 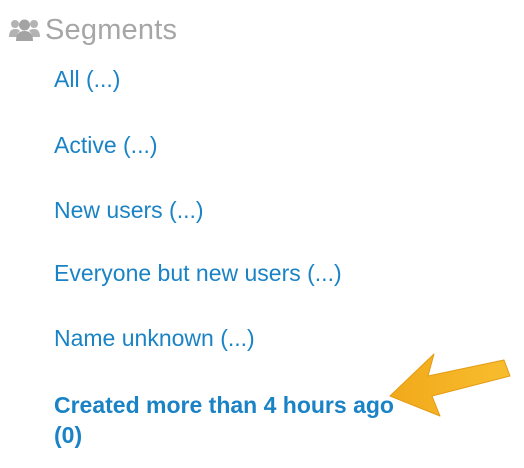 I want to click on segment-item-created-more-than-4-hours-ago: Created more than 4 hours ago (0), so click(x=224, y=420).